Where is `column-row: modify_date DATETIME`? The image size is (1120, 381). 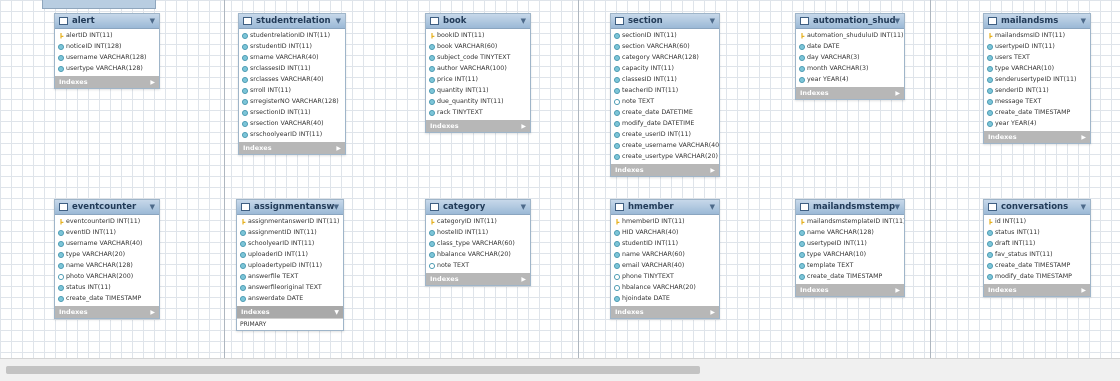
column-row: modify_date DATETIME is located at coordinates (665, 123).